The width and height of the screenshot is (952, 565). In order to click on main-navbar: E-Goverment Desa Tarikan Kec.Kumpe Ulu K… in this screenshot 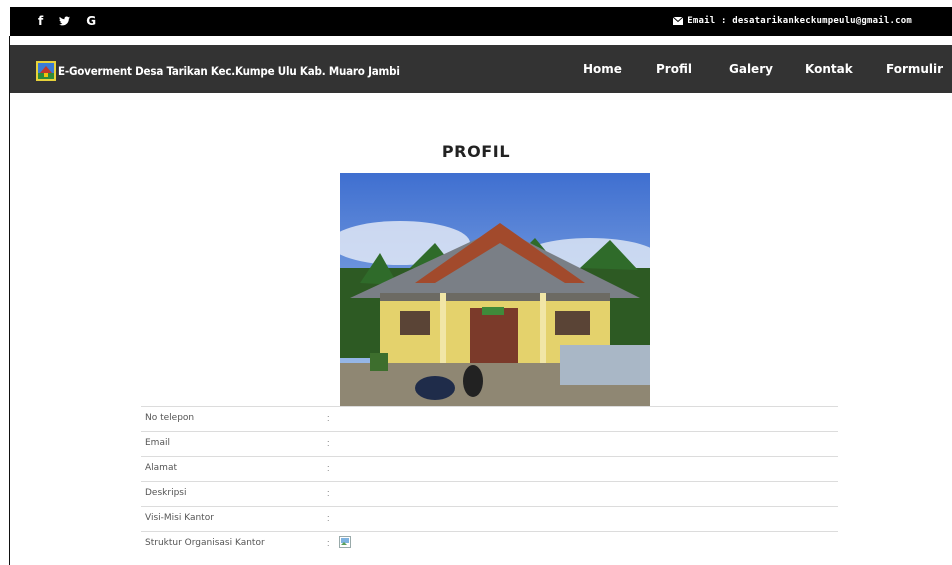, I will do `click(481, 69)`.